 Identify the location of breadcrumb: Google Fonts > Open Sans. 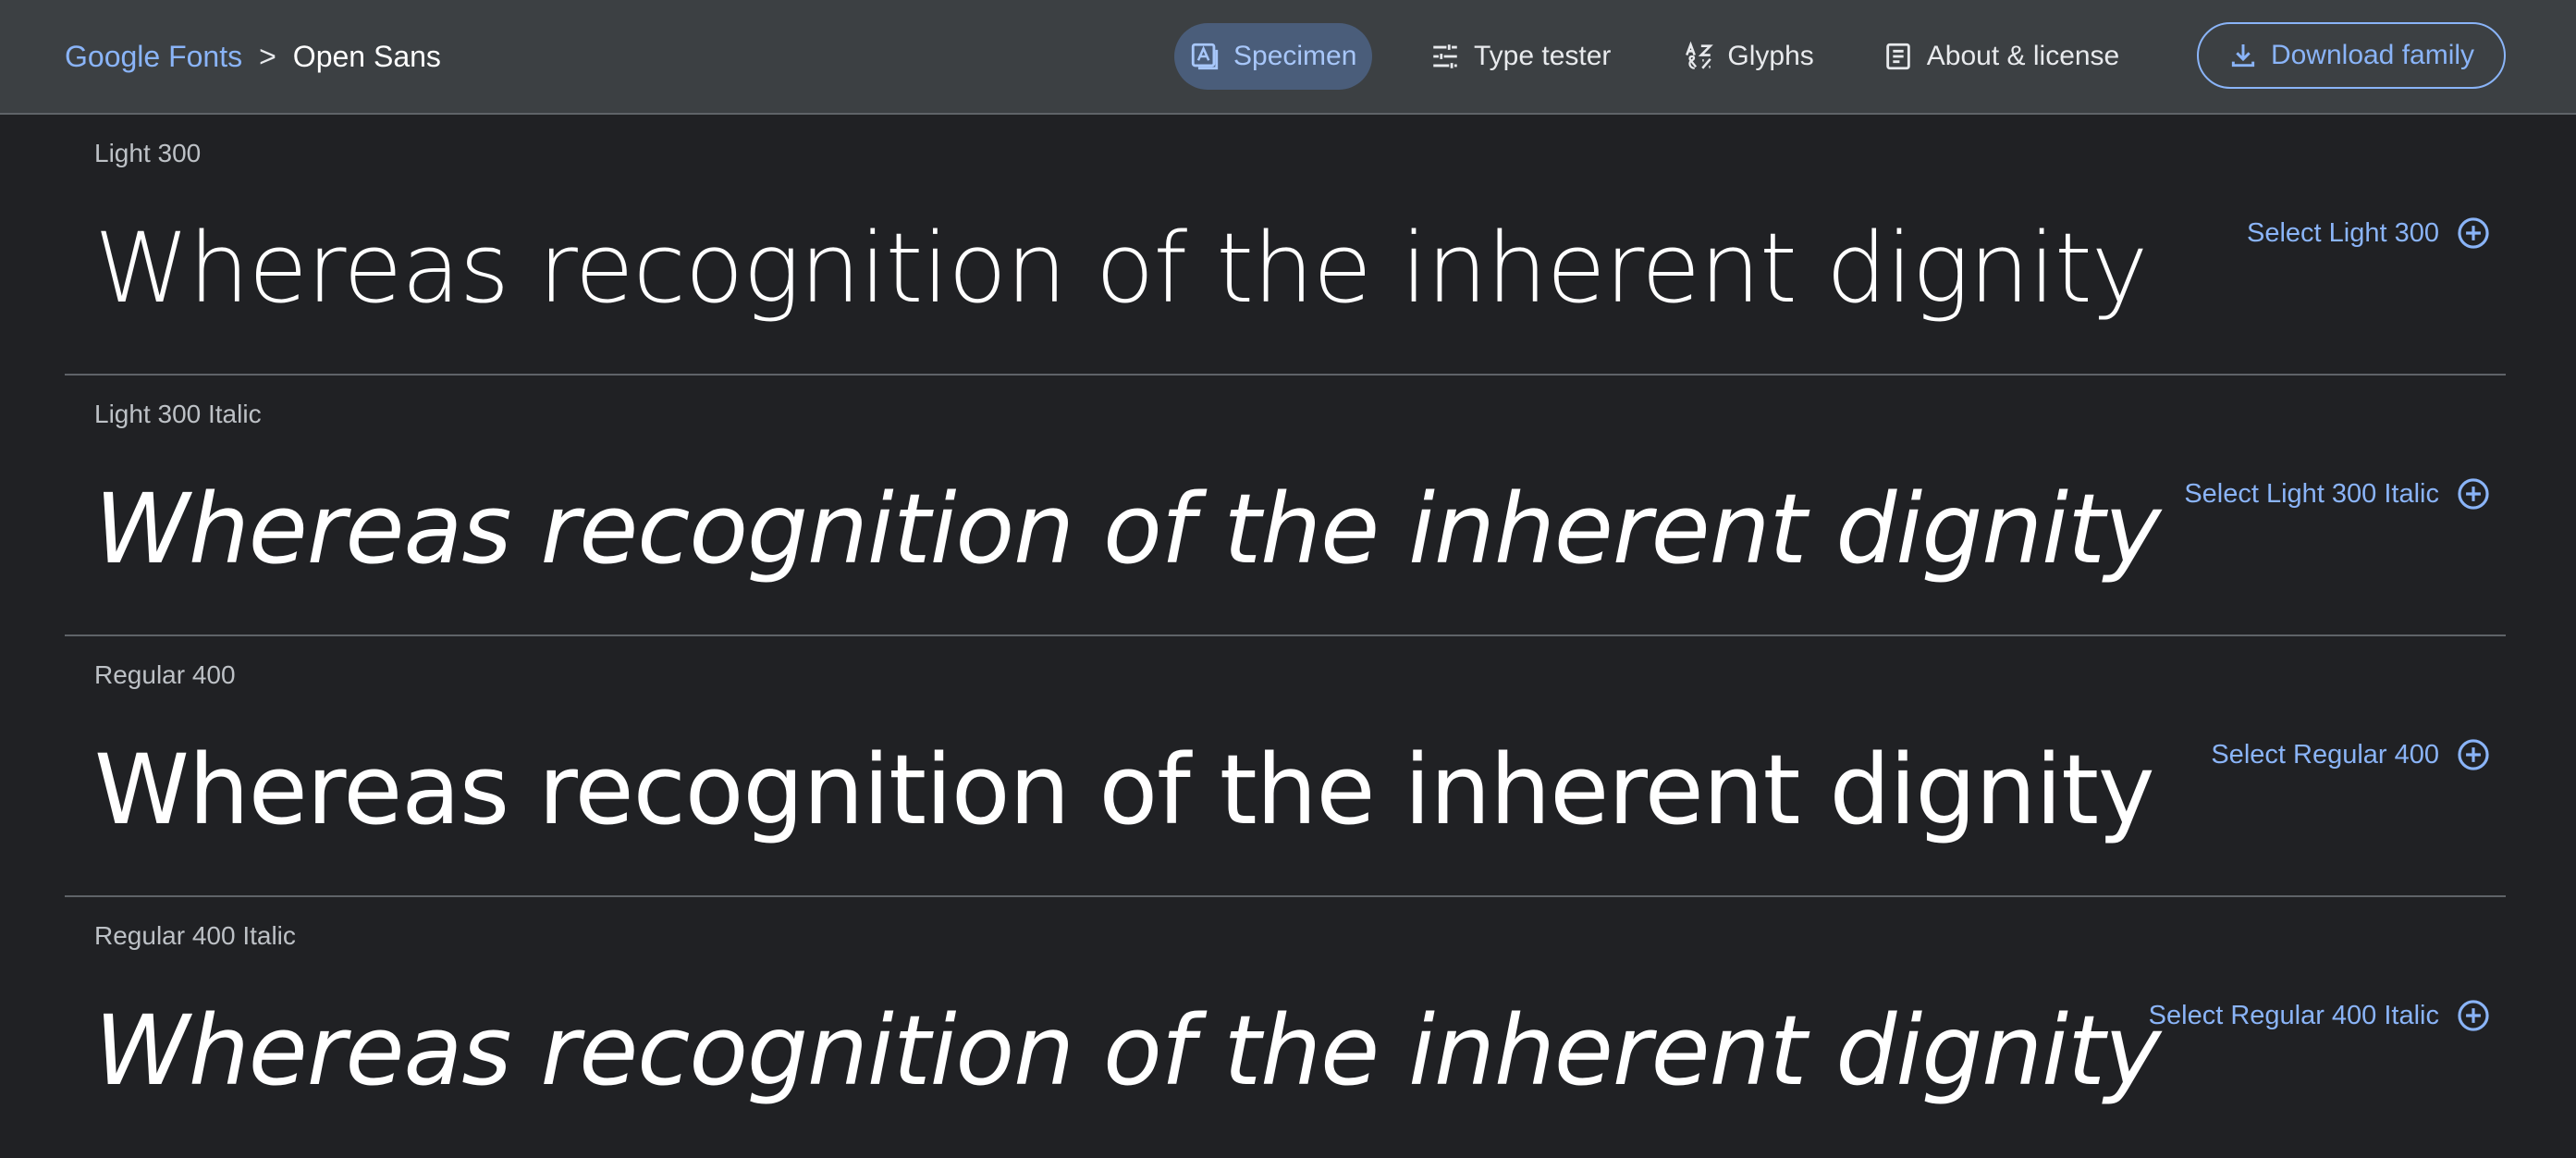
(253, 56).